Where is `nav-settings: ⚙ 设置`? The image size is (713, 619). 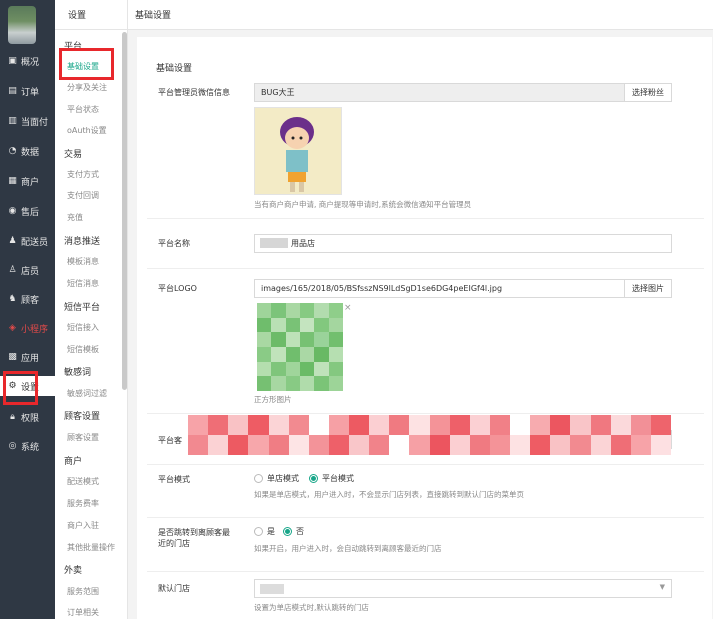
nav-settings: ⚙ 设置 is located at coordinates (27, 386).